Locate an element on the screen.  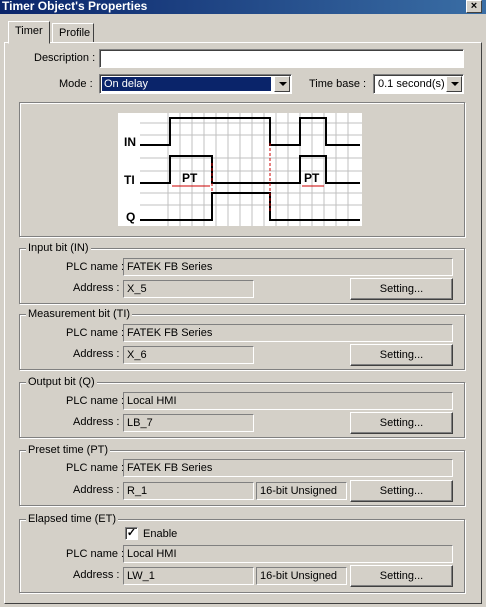
measurement-plc-label: PLC name : is located at coordinates (95, 333).